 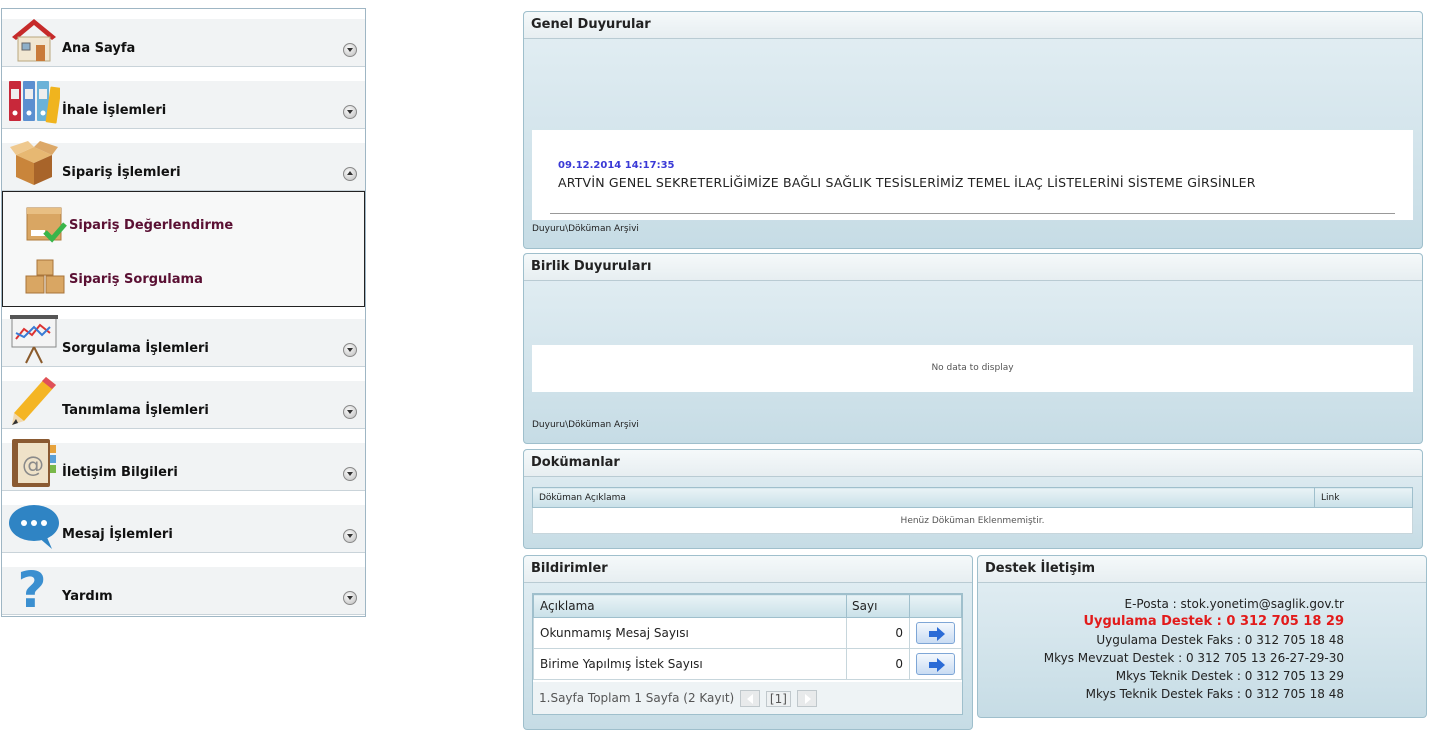 I want to click on box-check-icon, so click(x=45, y=224).